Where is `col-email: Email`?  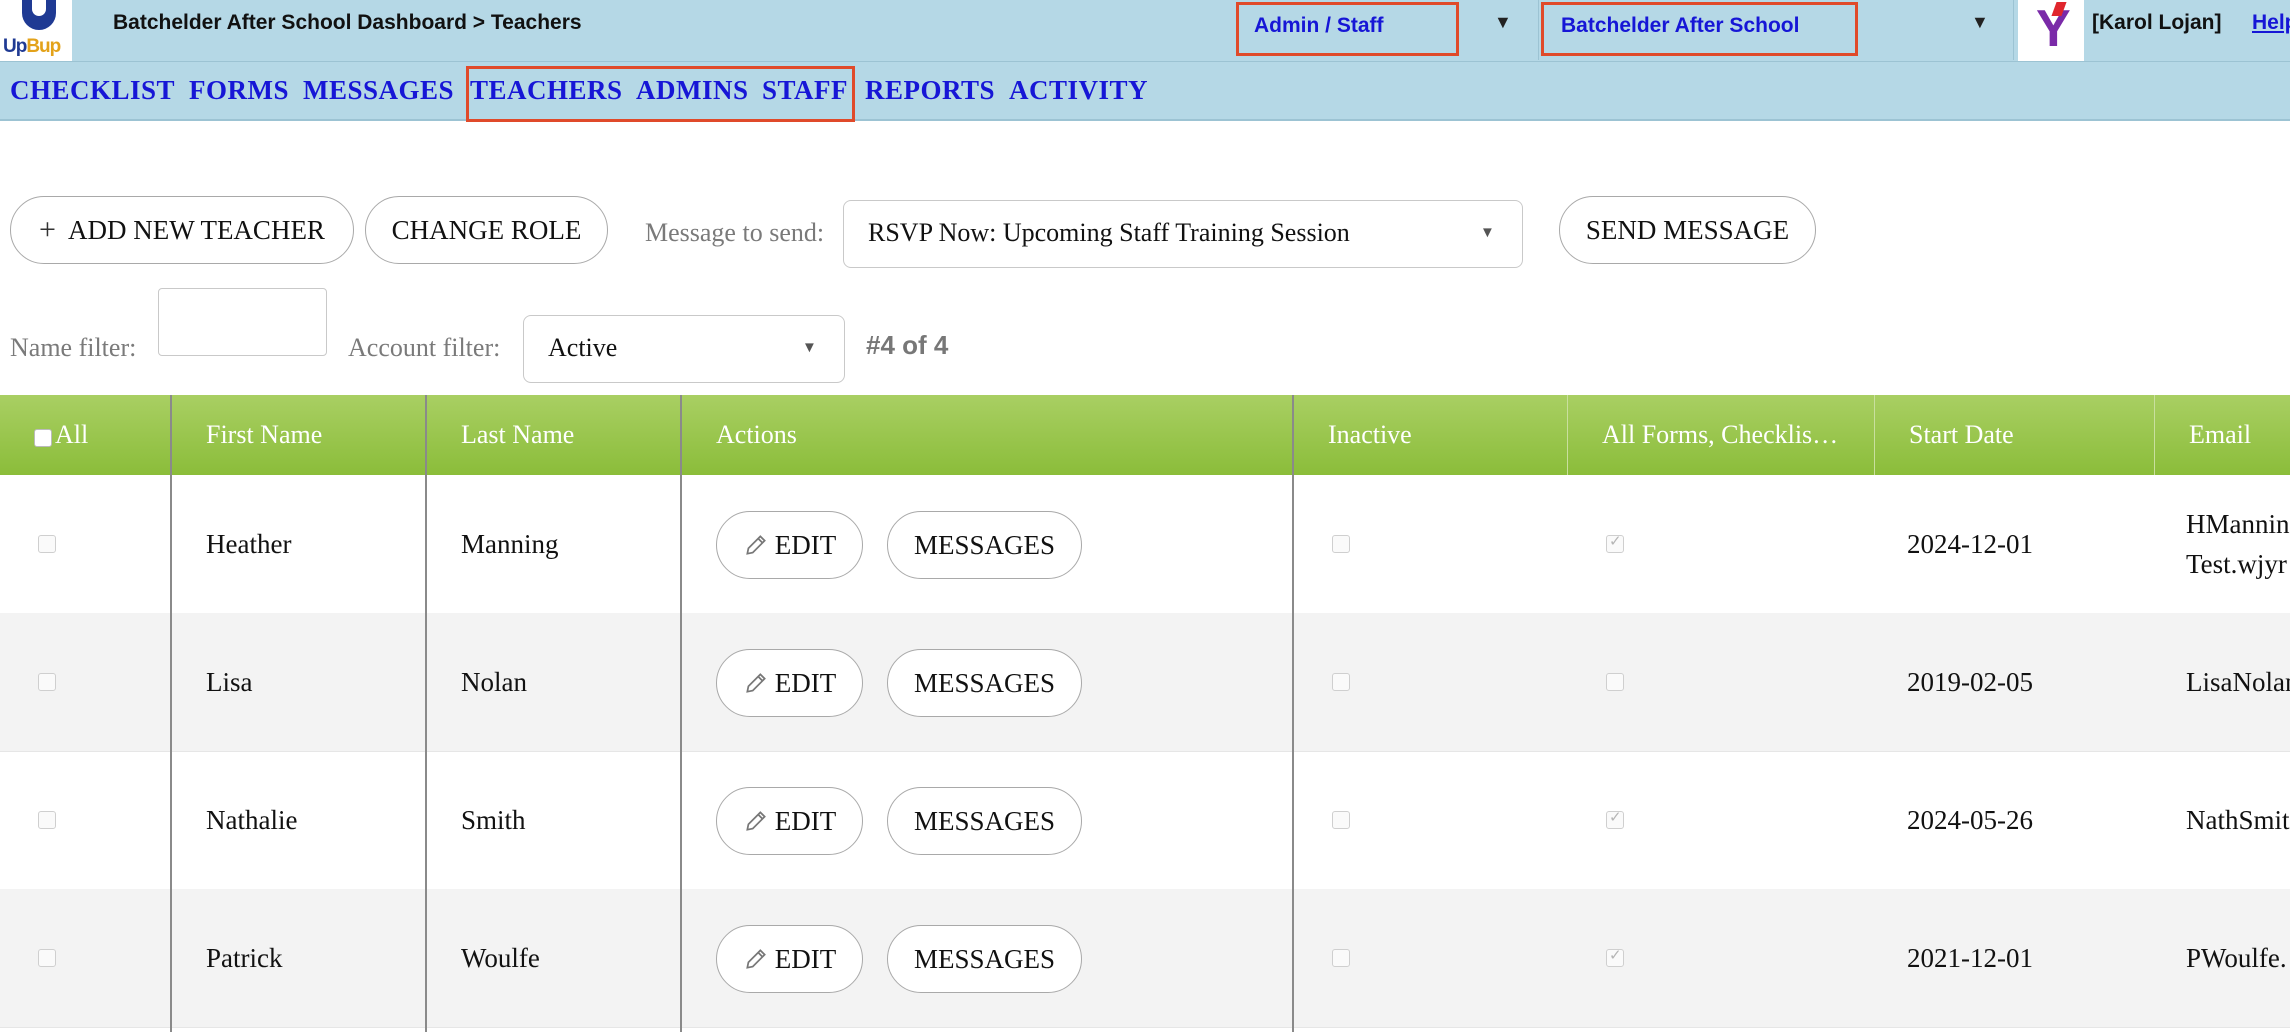 col-email: Email is located at coordinates (2222, 435).